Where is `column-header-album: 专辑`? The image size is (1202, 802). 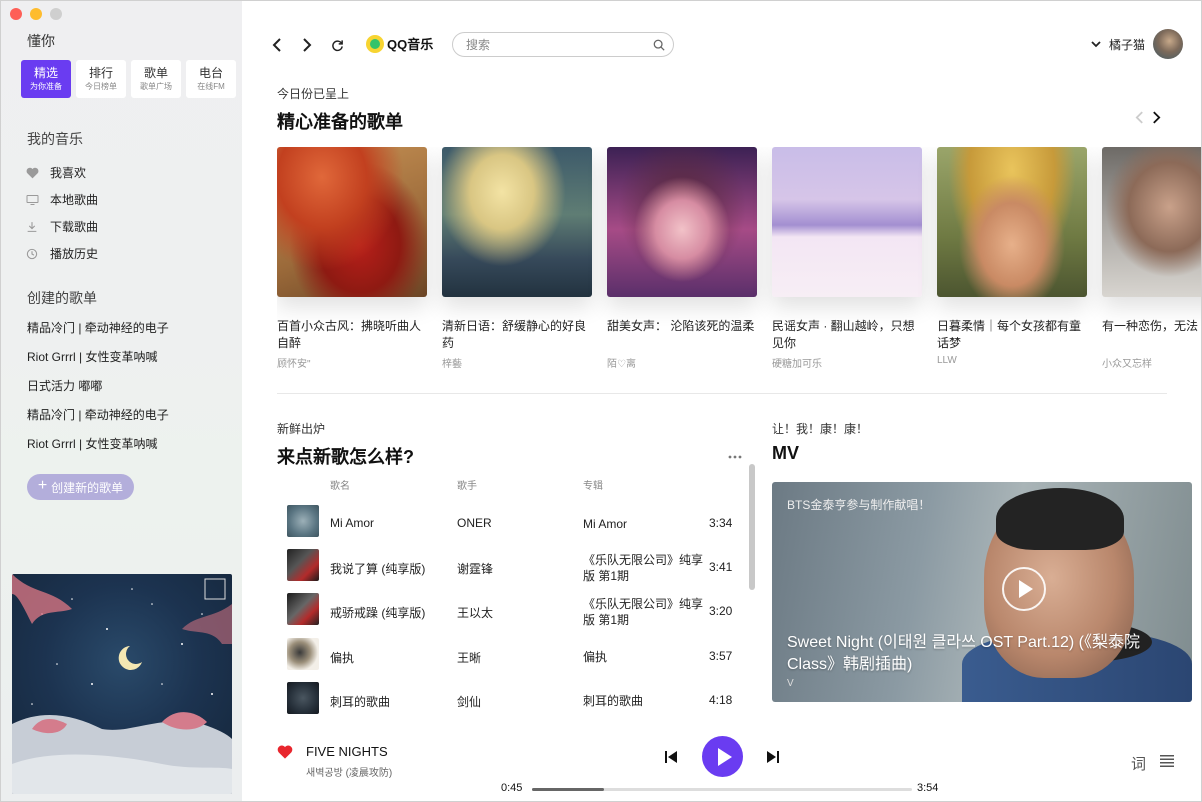 column-header-album: 专辑 is located at coordinates (593, 486).